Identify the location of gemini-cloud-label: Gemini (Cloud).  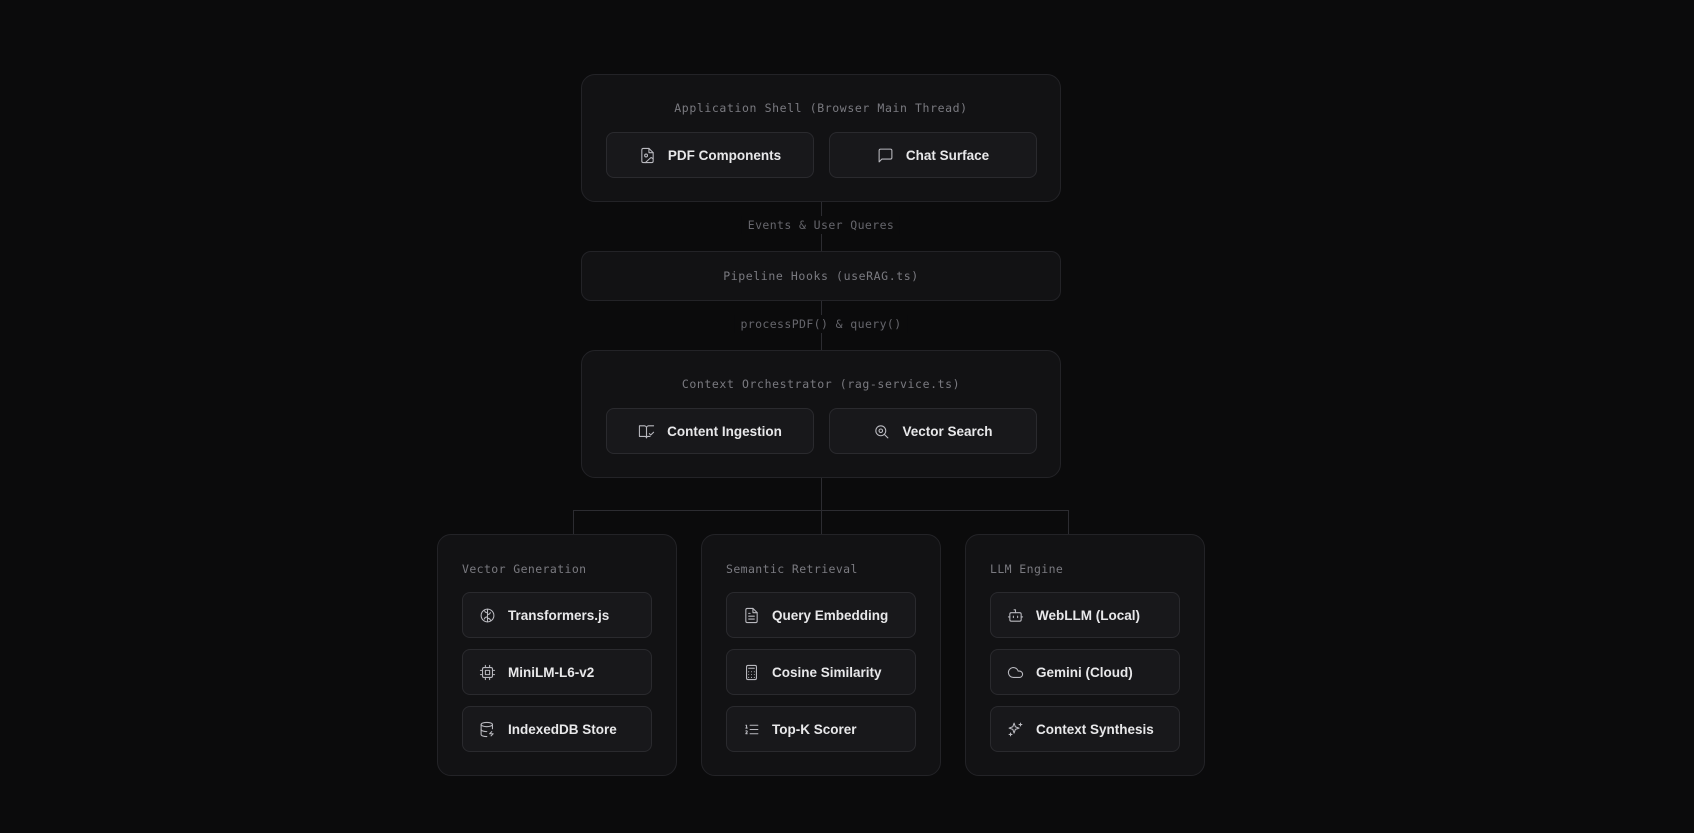
(1084, 672).